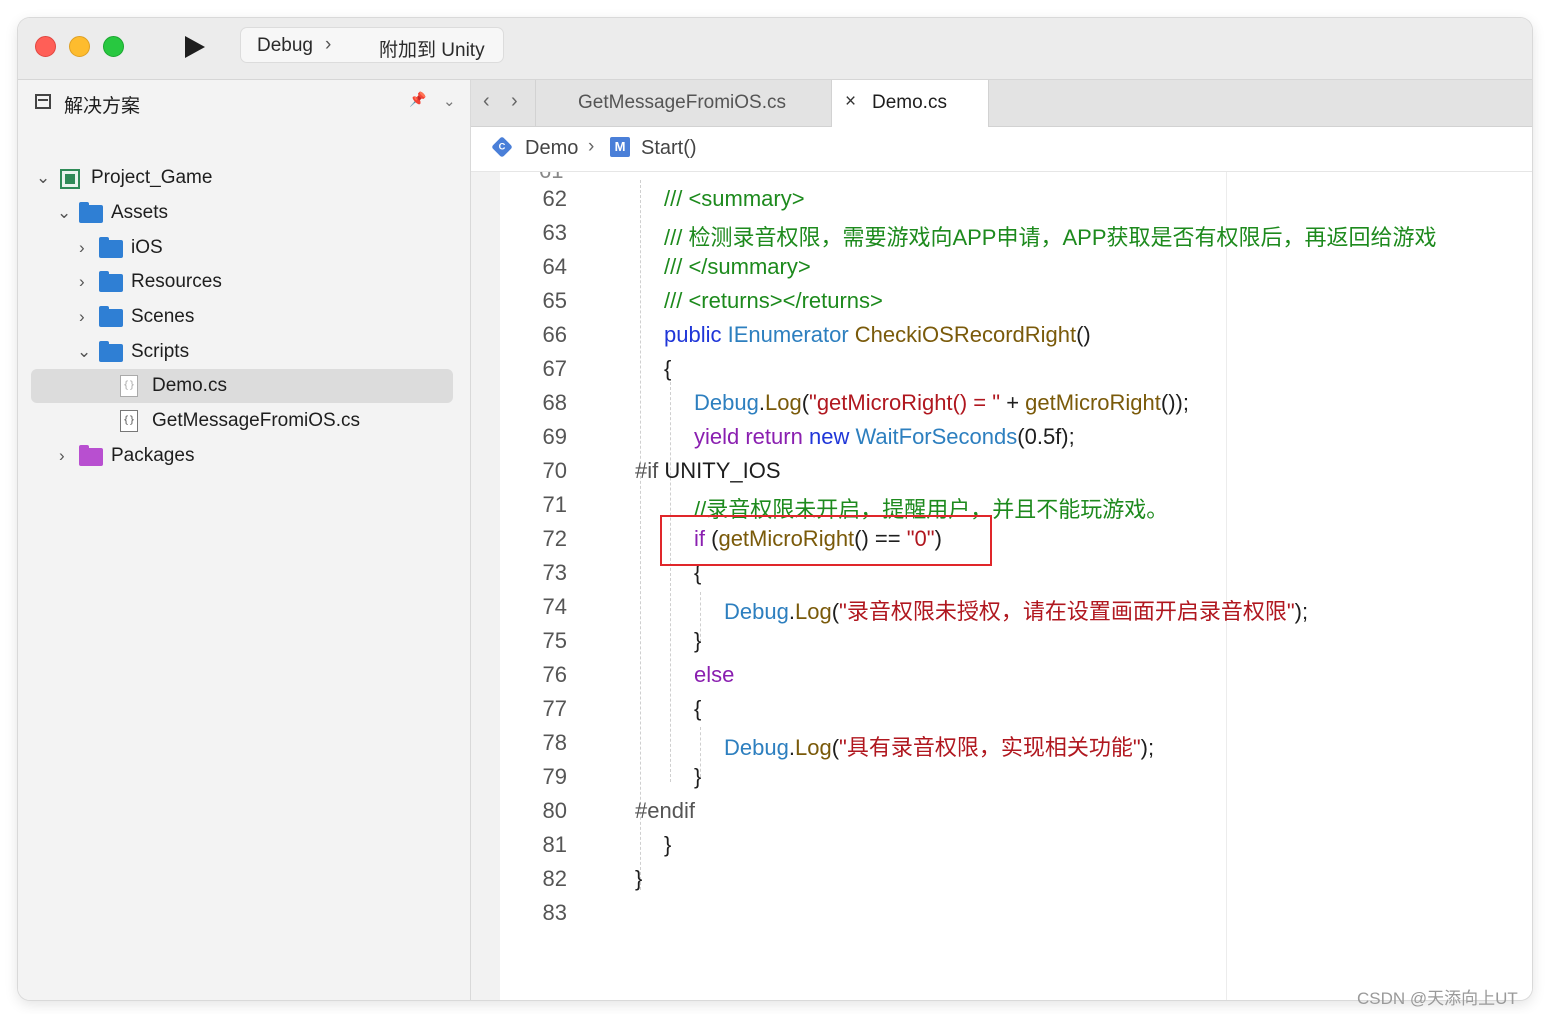 The height and width of the screenshot is (1014, 1548). Describe the element at coordinates (502, 147) in the screenshot. I see `class-icon: C` at that location.